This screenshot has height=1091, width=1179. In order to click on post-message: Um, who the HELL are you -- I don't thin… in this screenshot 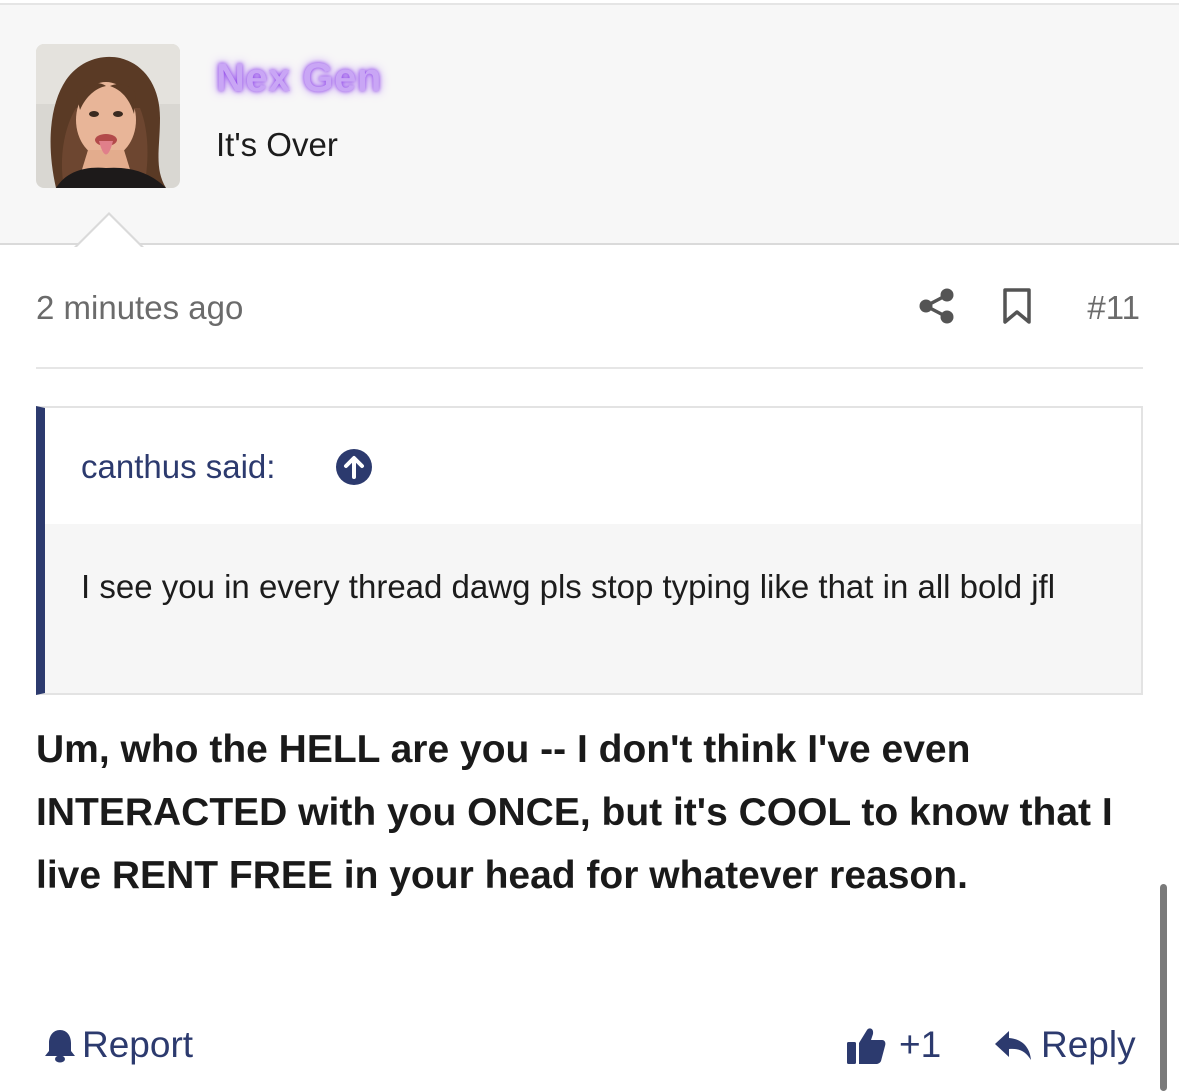, I will do `click(574, 812)`.